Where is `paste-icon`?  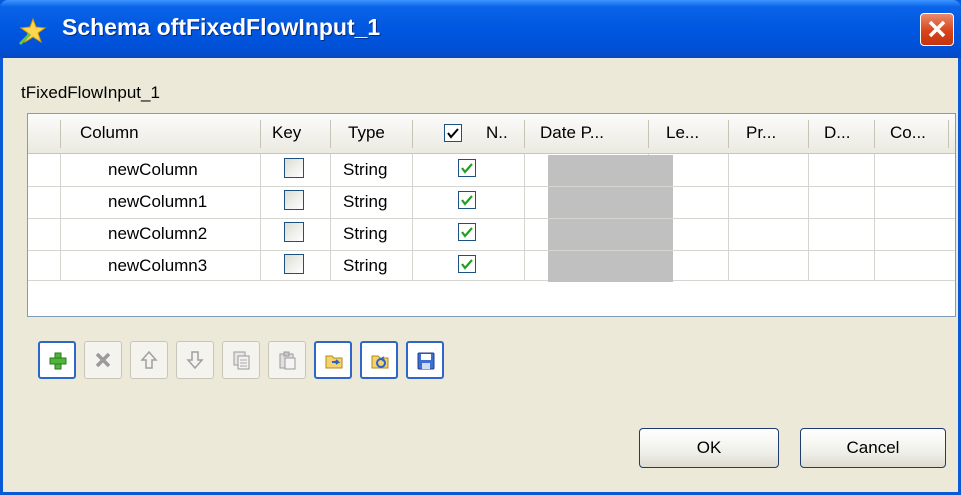
paste-icon is located at coordinates (287, 360).